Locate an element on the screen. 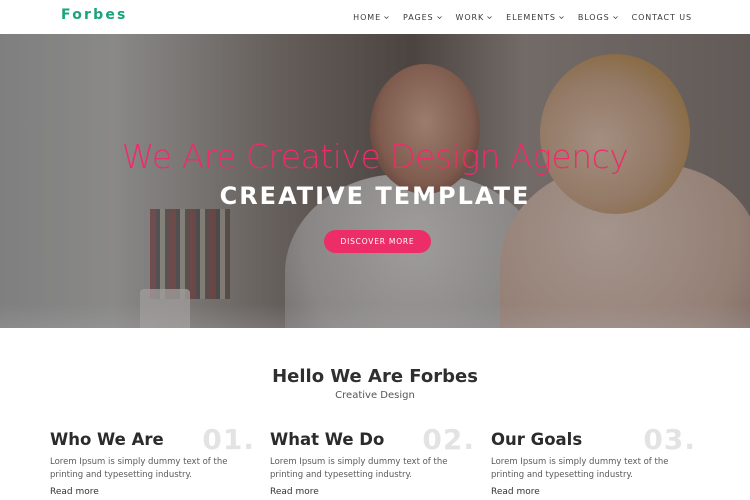 Image resolution: width=750 pixels, height=500 pixels. card-number: 03. is located at coordinates (669, 439).